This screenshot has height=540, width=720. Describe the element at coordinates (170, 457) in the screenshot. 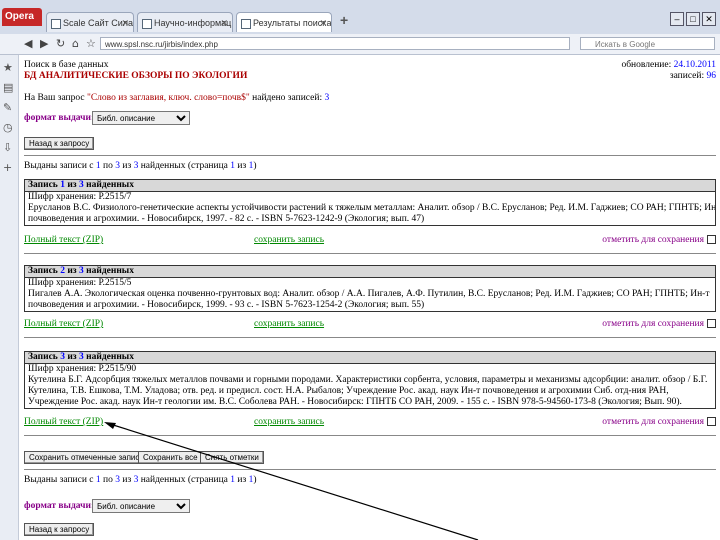

I see `save-all-button: Сохранить все` at that location.